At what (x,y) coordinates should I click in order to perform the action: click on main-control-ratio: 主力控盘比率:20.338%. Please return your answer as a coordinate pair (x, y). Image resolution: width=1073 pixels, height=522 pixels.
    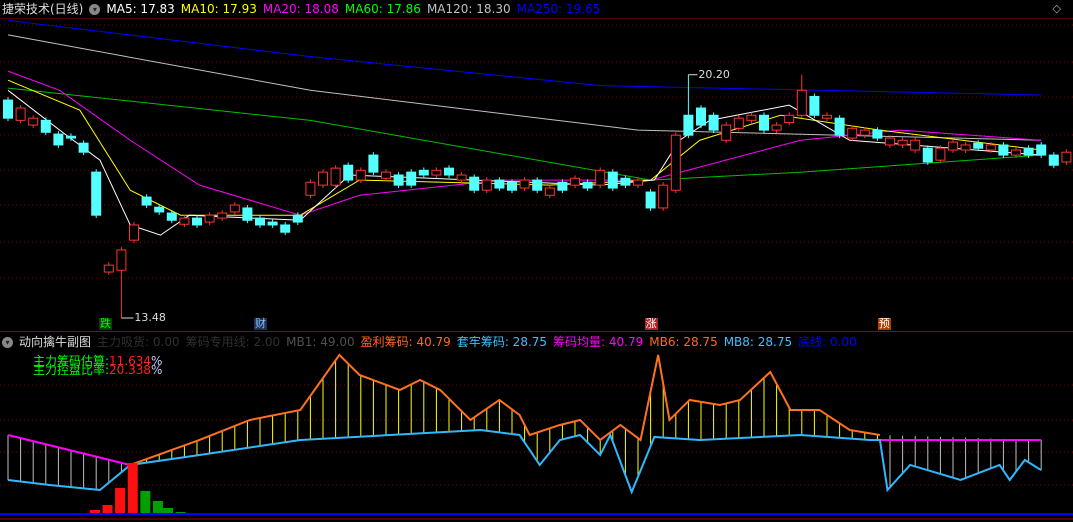
    Looking at the image, I should click on (97, 370).